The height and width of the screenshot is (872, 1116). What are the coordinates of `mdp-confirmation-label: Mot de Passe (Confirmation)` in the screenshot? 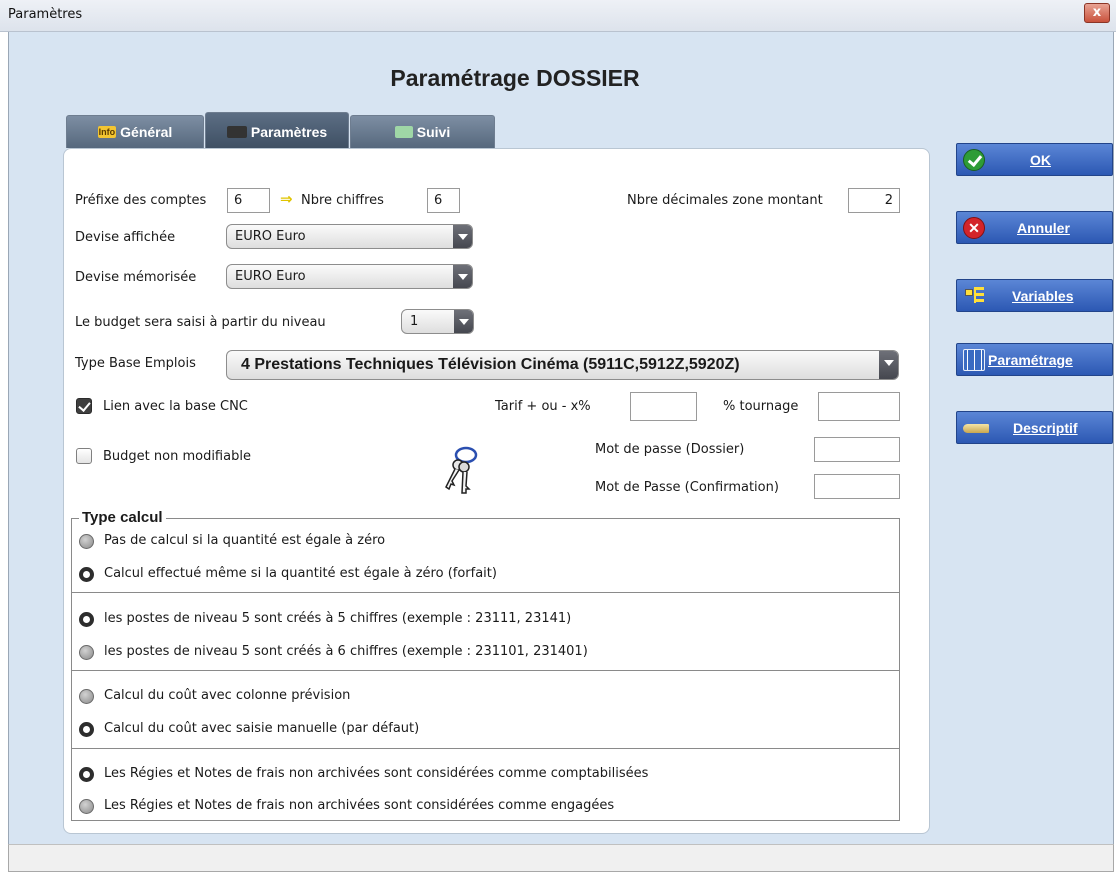 It's located at (687, 487).